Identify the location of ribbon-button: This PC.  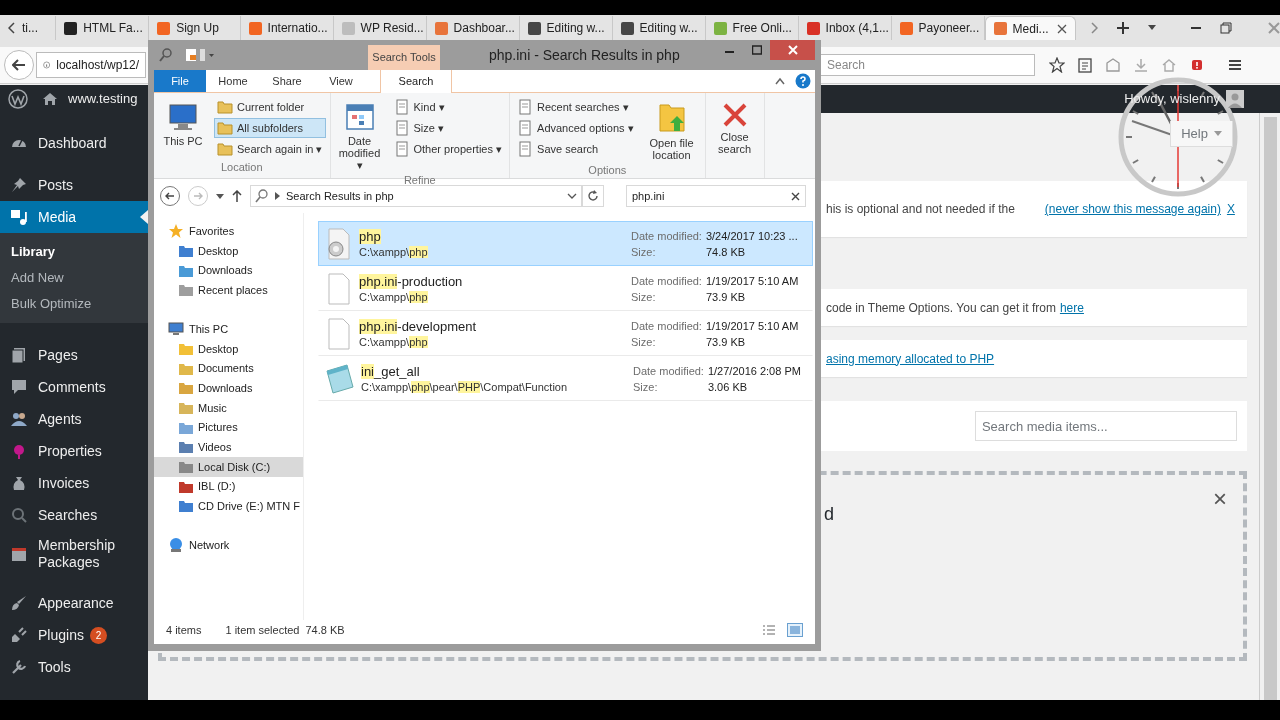
(183, 128).